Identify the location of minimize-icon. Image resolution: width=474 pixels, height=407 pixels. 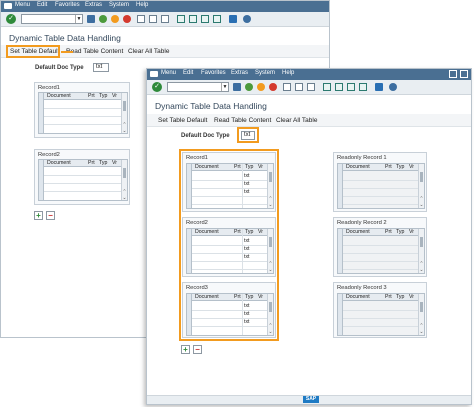
(453, 74).